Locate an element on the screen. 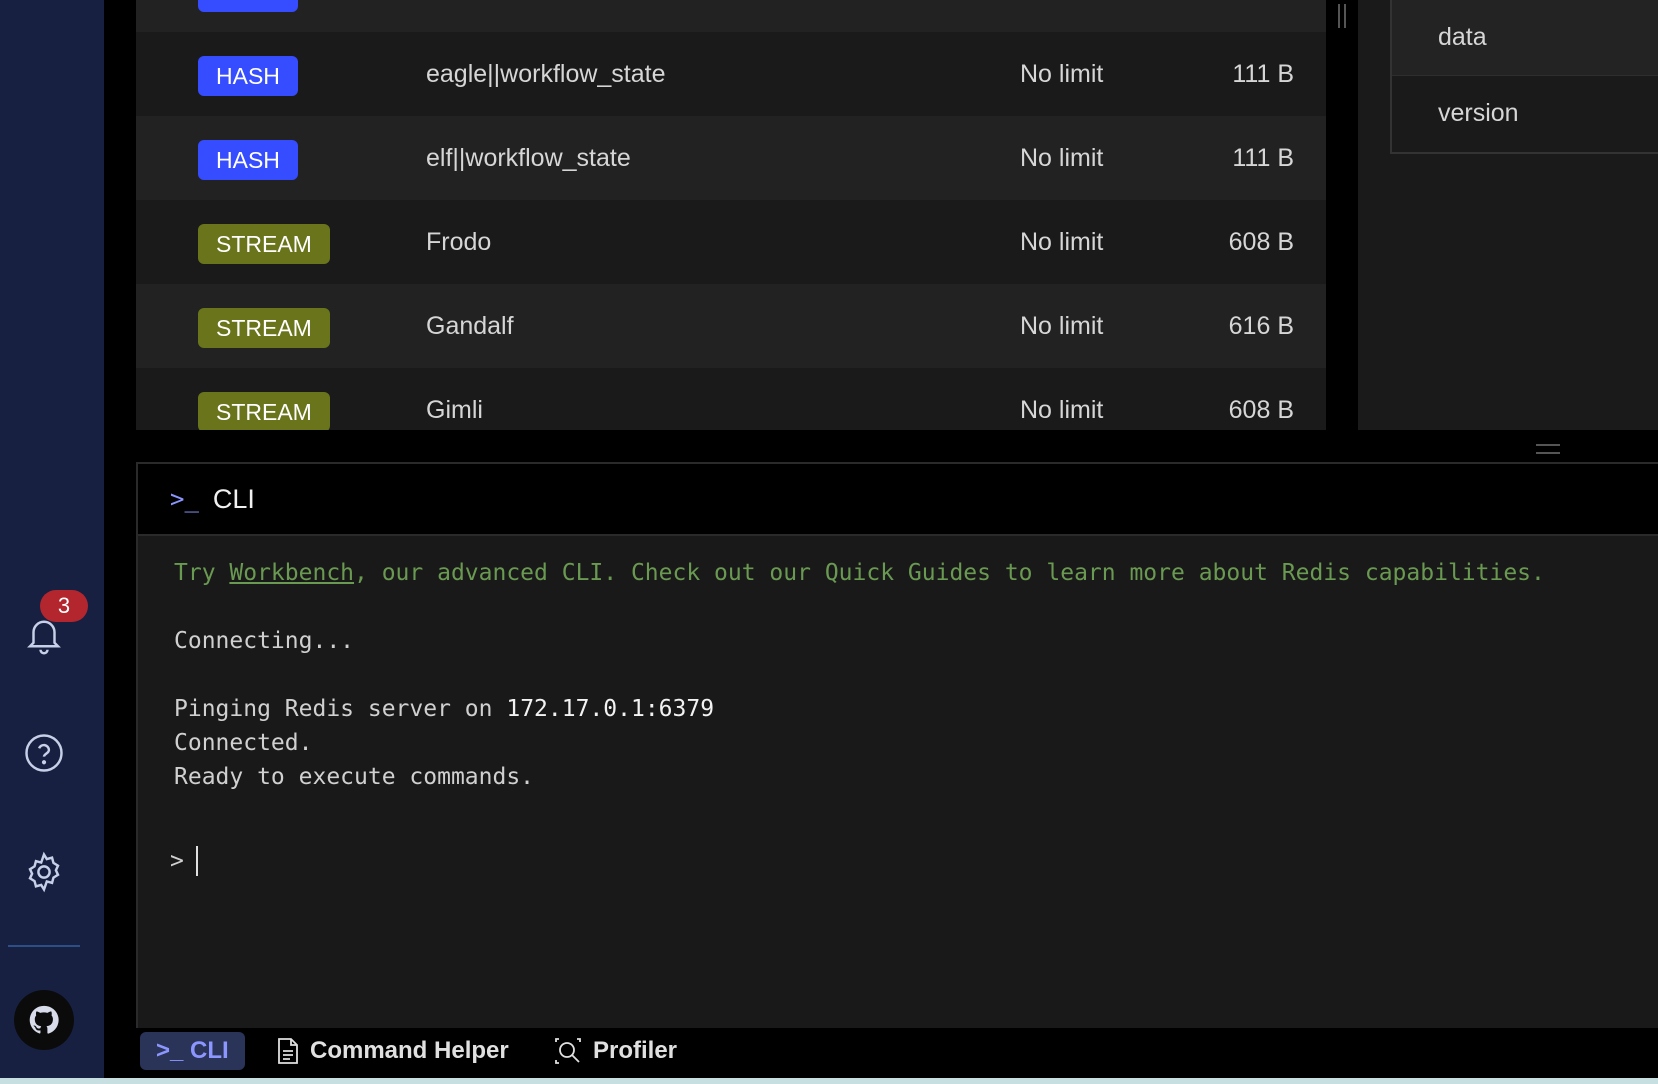 The width and height of the screenshot is (1658, 1084). key-name: Gimli is located at coordinates (454, 409).